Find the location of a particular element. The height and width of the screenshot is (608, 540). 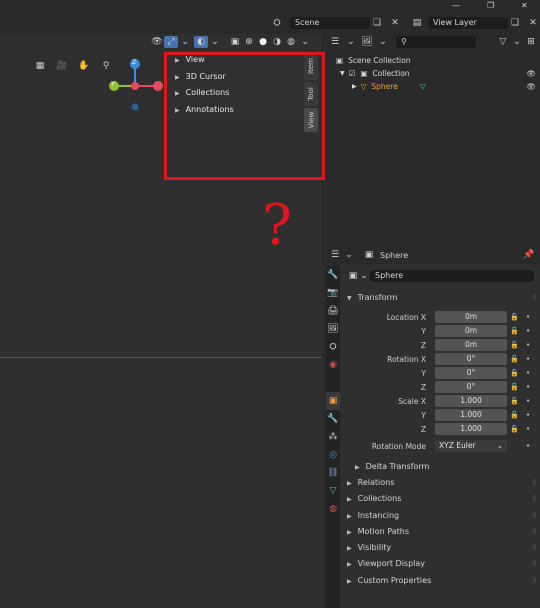

viewlayer-selector: ▤ View Layer ❏ ✕ is located at coordinates (475, 23).